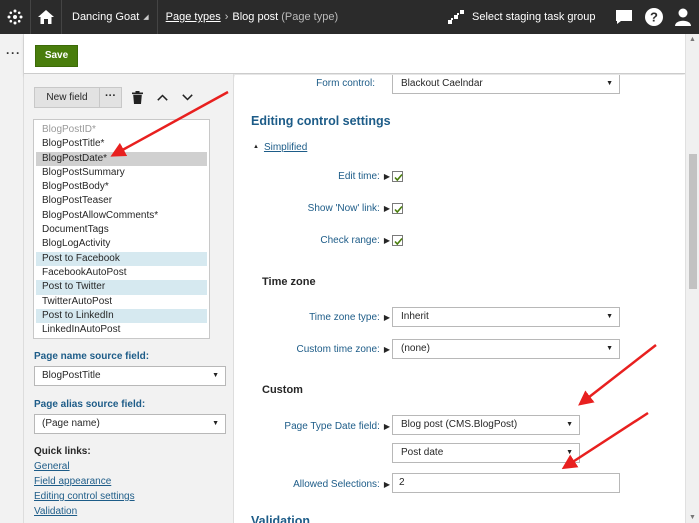 The image size is (699, 523). I want to click on field-list-item: TwitterAutoPost, so click(121, 302).